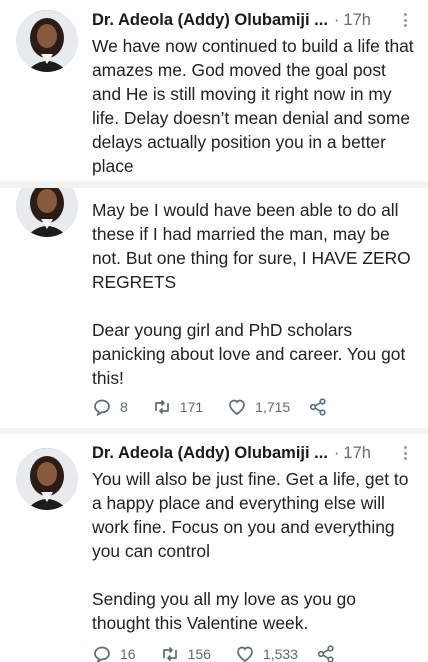 This screenshot has width=428, height=662. What do you see at coordinates (230, 653) in the screenshot?
I see `tweet-actions: 16 156 1,533` at bounding box center [230, 653].